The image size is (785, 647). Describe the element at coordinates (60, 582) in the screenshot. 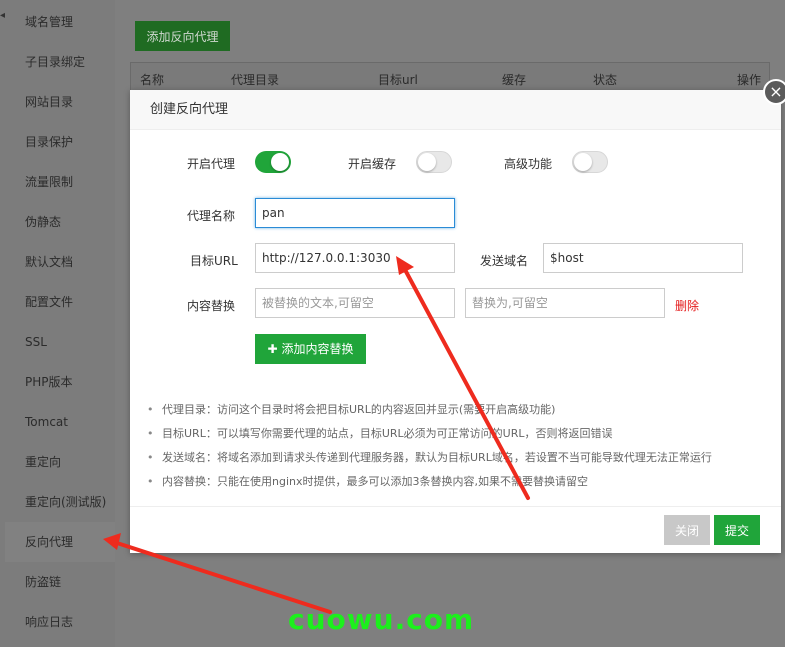

I see `sidebar-item-hotlink: 防盗链` at that location.